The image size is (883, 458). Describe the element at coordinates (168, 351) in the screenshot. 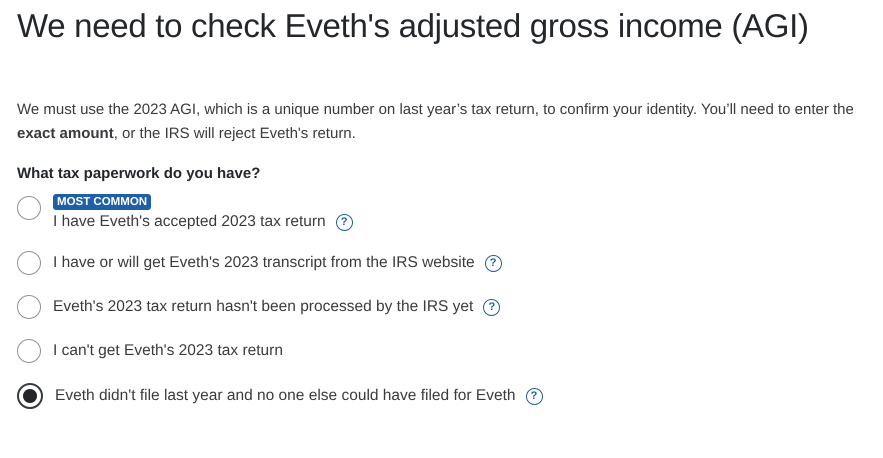

I see `option-label: I can't get Eveth's 2023 tax return` at that location.